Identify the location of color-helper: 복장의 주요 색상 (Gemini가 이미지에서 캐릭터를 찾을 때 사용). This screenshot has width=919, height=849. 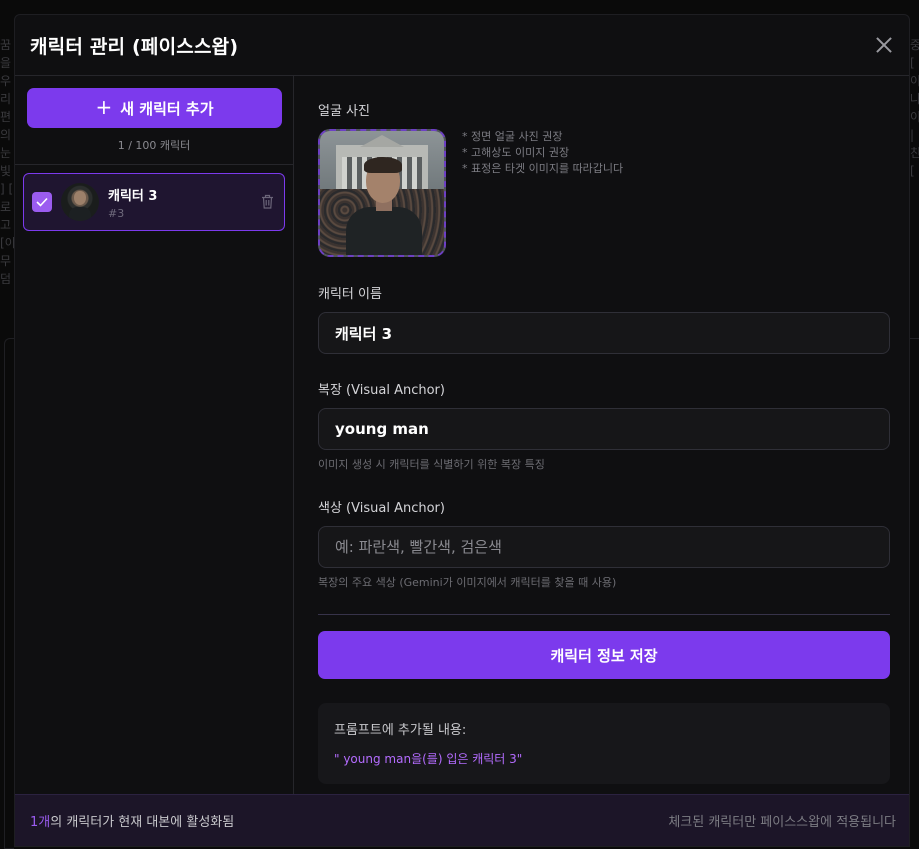
(467, 582).